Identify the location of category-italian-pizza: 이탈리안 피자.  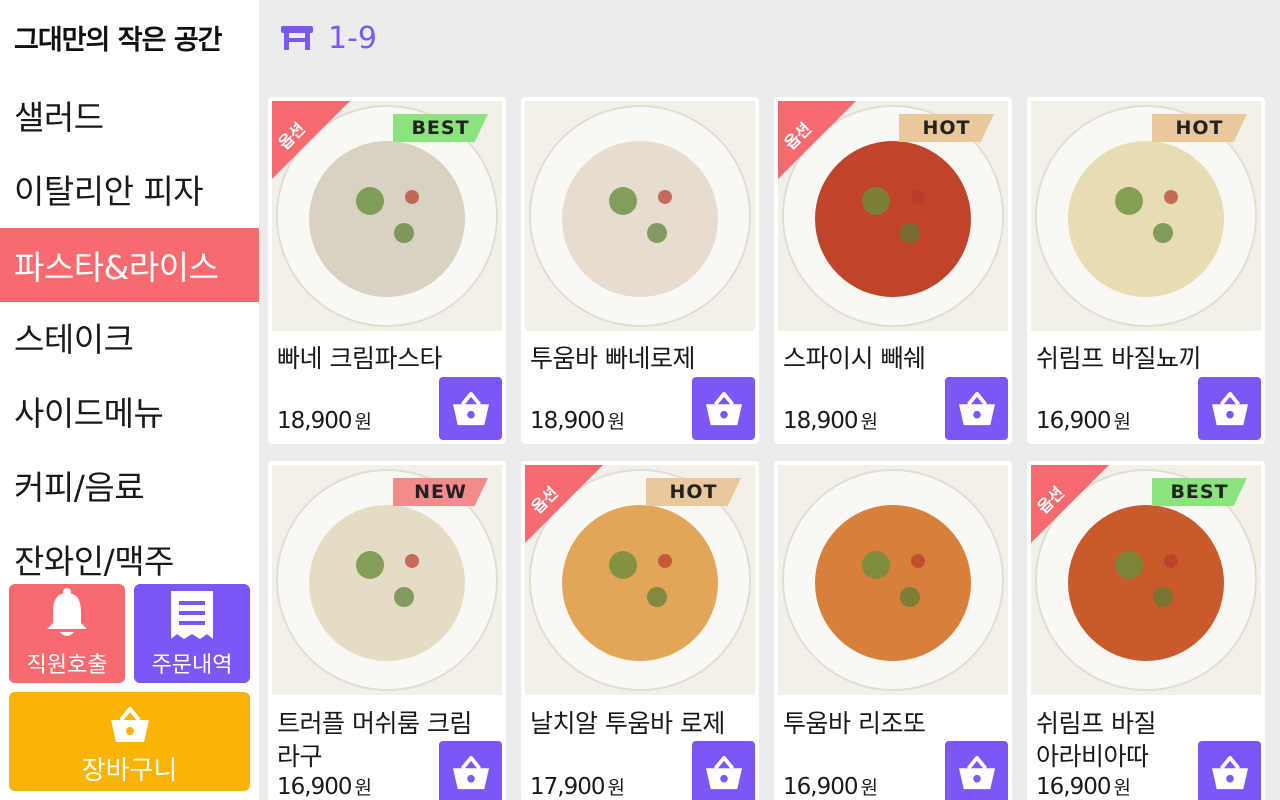
(129, 189).